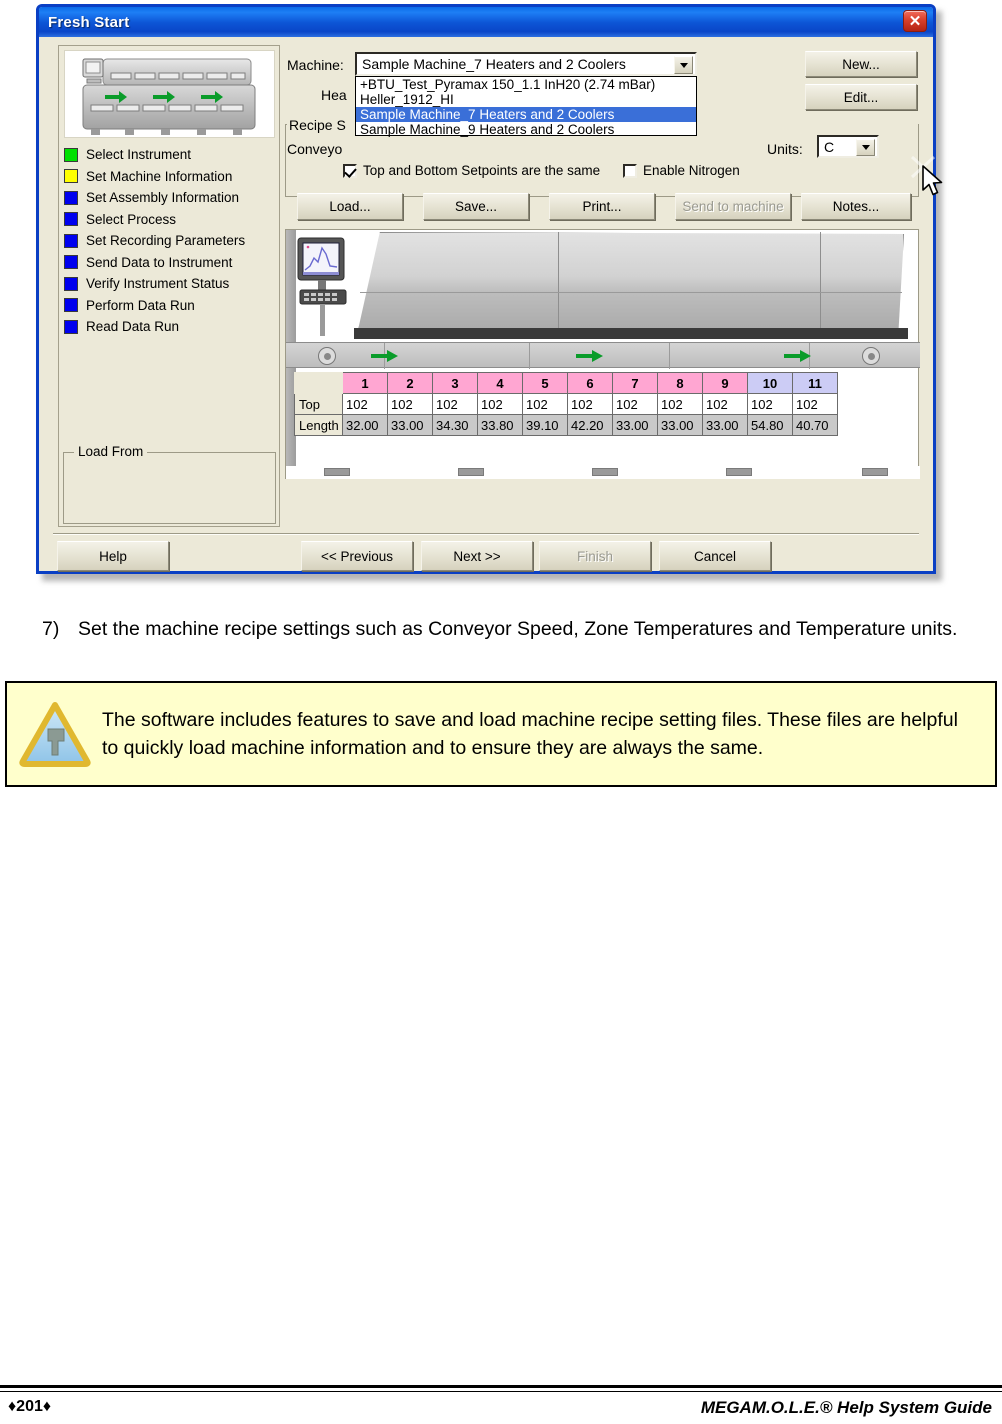 The height and width of the screenshot is (1424, 1002). Describe the element at coordinates (410, 383) in the screenshot. I see `zone-header-2: 2` at that location.